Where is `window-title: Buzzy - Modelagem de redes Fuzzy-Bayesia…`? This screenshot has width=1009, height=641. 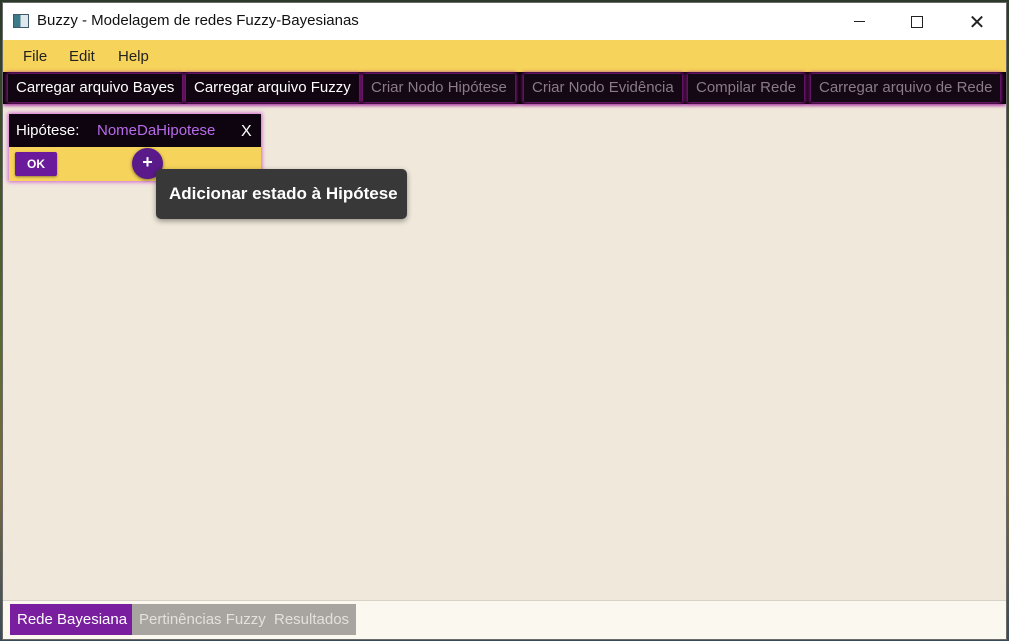
window-title: Buzzy - Modelagem de redes Fuzzy-Bayesia… is located at coordinates (198, 20).